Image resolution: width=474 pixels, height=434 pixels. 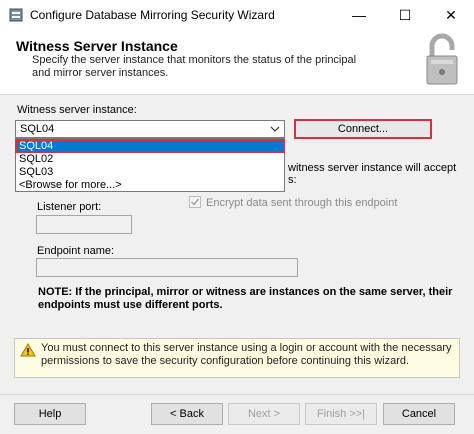 What do you see at coordinates (359, 15) in the screenshot?
I see `minimize-button: —` at bounding box center [359, 15].